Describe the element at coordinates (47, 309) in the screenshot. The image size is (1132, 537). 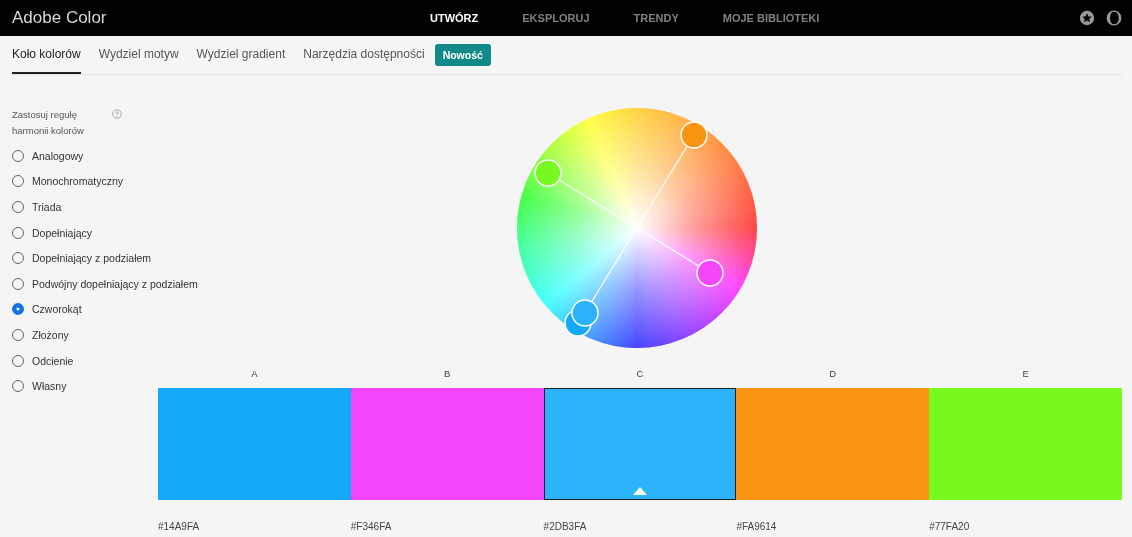
I see `harmony-option: Czworokąt` at that location.